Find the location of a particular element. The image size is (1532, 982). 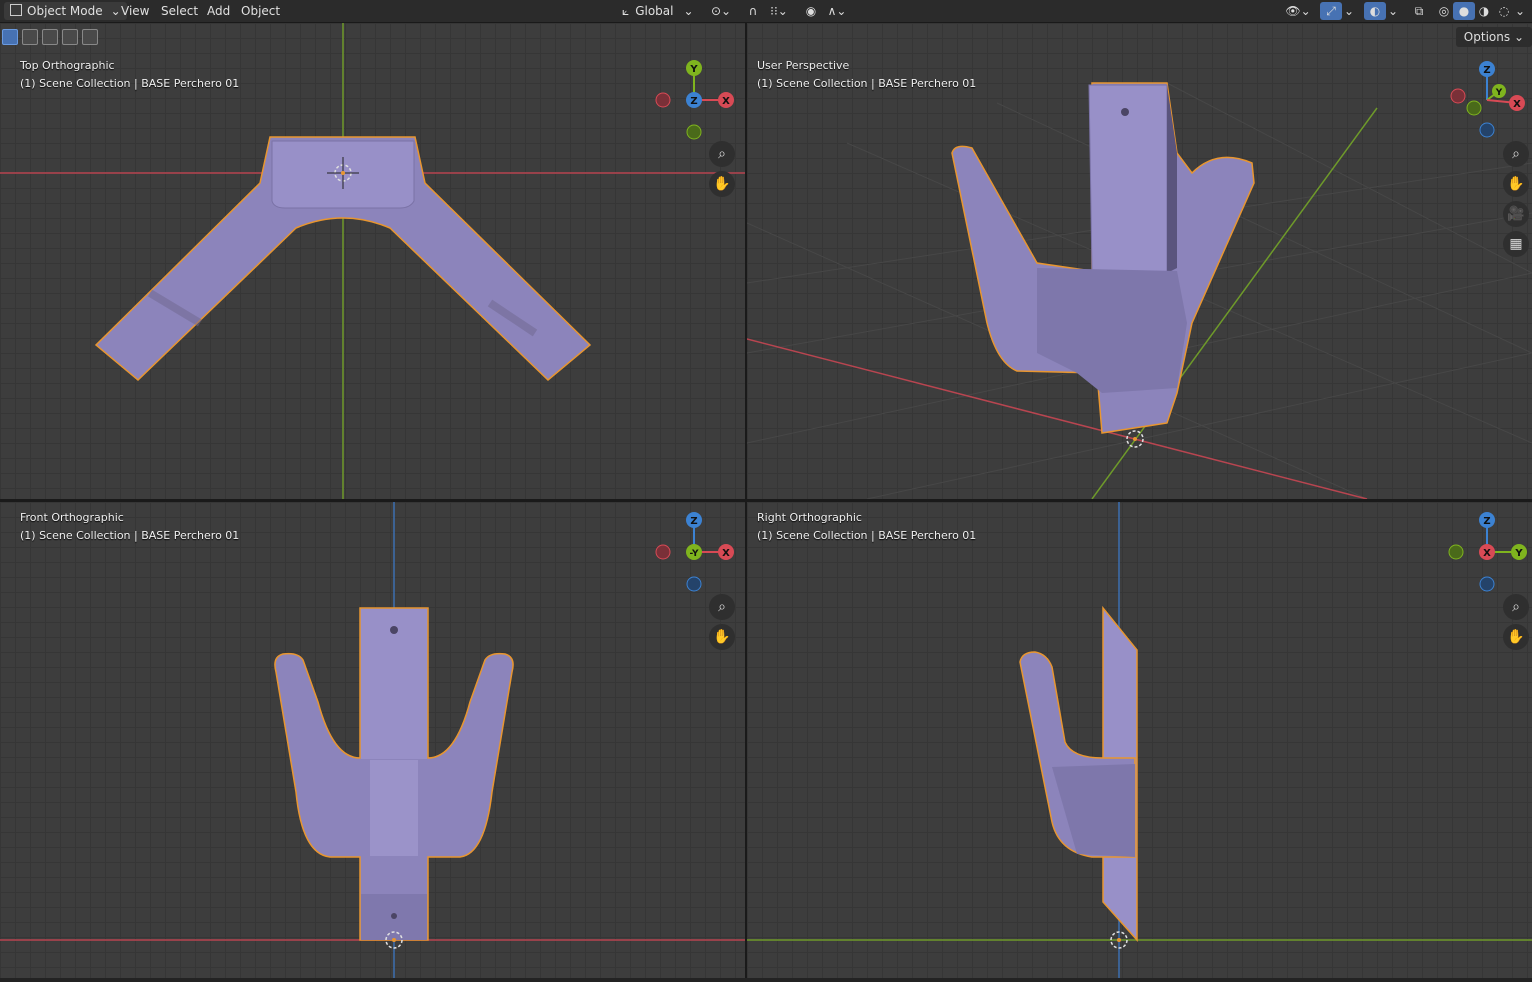

menu-add: Add is located at coordinates (218, 11).